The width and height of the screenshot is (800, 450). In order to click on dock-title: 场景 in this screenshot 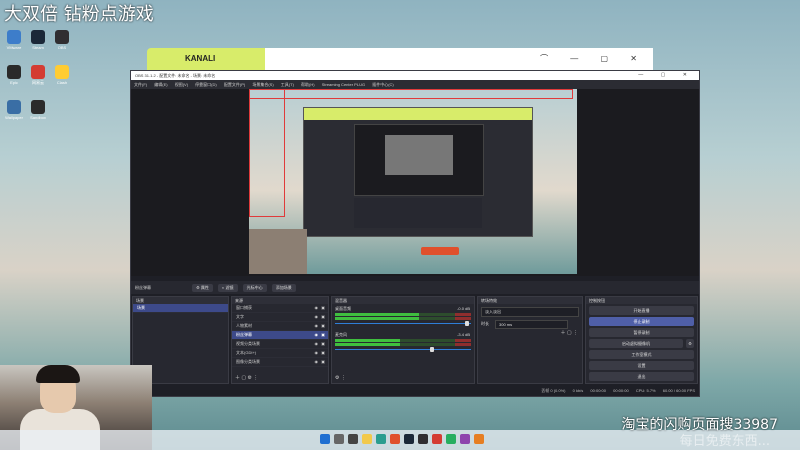, I will do `click(180, 300)`.